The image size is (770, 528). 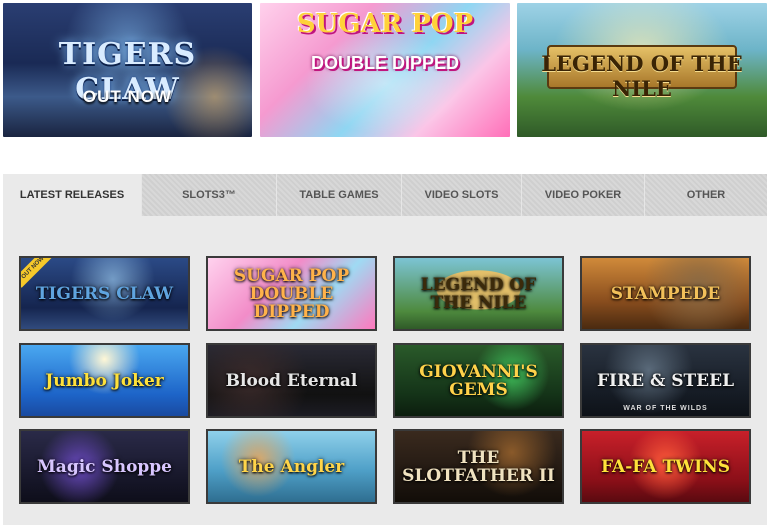 I want to click on game-title: Magic Shoppe, so click(x=104, y=466).